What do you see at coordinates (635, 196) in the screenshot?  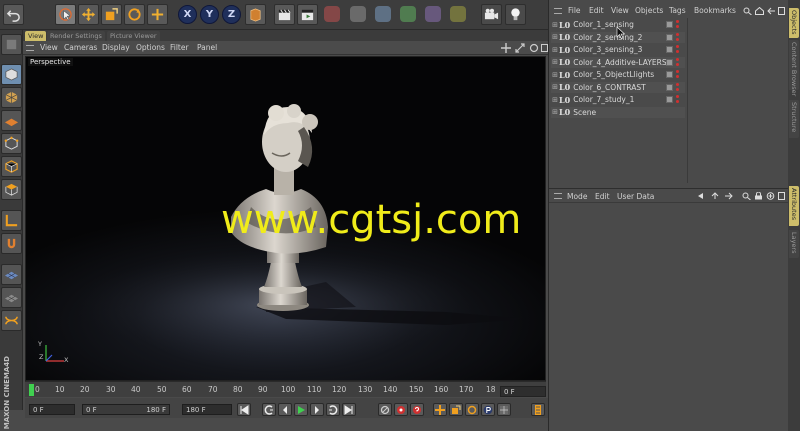 I see `attr-menu-user-data: User Data` at bounding box center [635, 196].